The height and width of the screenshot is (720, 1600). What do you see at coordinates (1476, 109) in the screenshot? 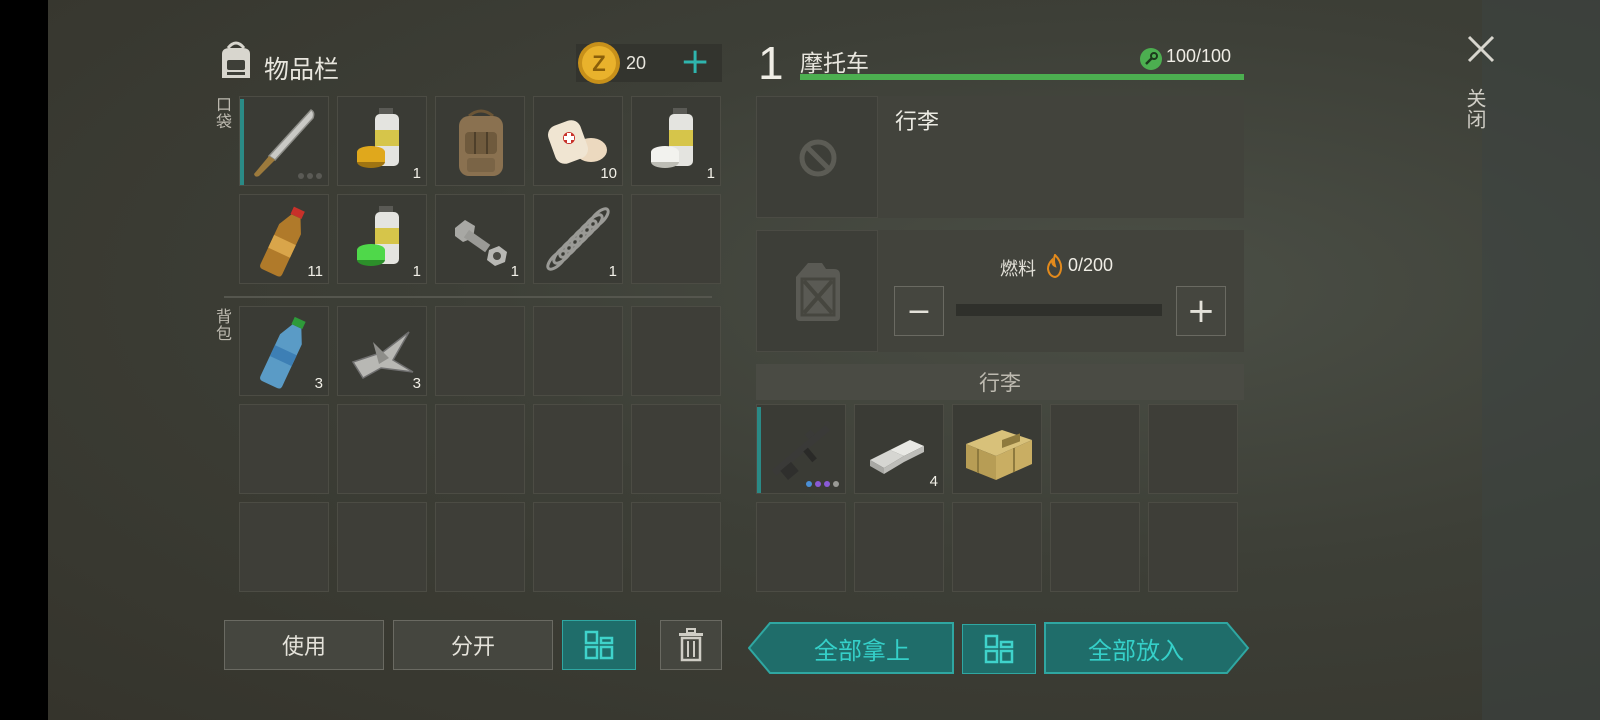
I see `close-label: 关闭` at bounding box center [1476, 109].